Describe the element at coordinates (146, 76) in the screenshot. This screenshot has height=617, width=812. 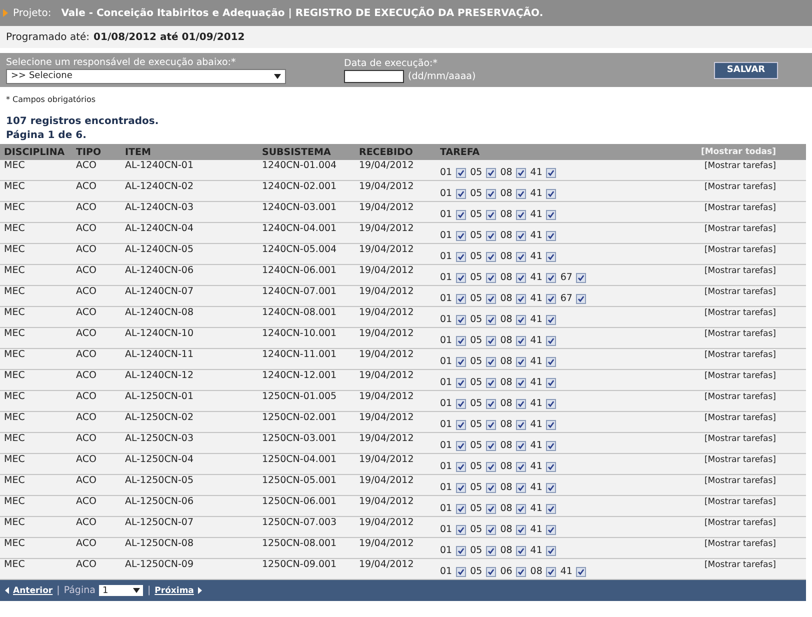
I see `responsible-dropdown: >> Selecione` at that location.